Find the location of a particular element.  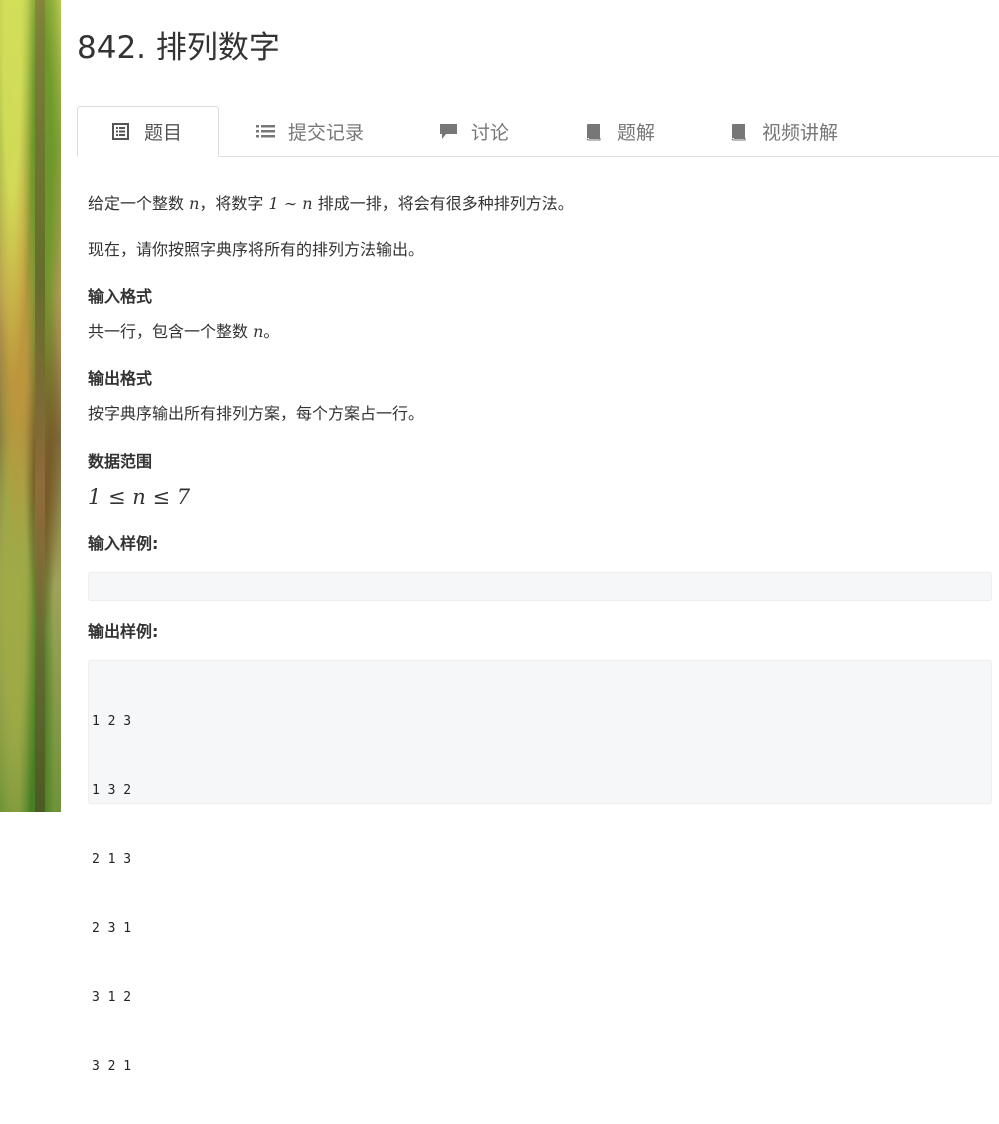

tab-submissions: 提交记录 is located at coordinates (326, 131).